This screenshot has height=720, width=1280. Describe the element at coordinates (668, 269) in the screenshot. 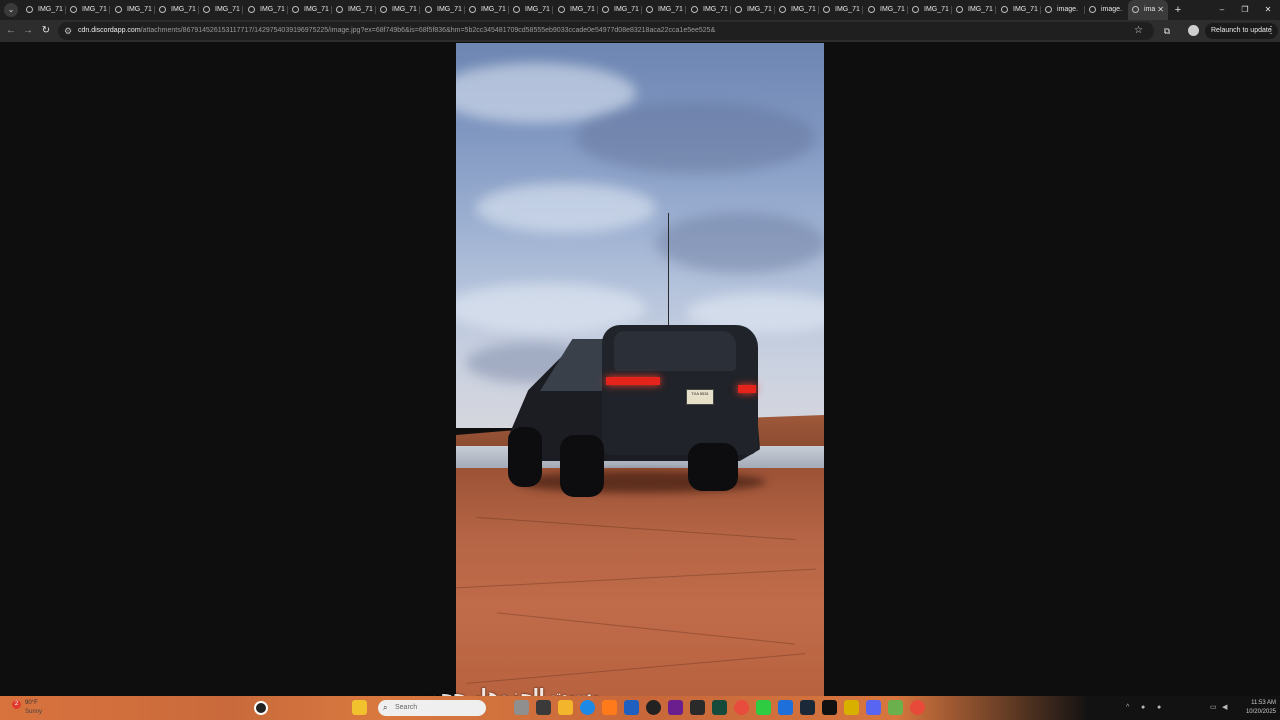

I see `photo-antenna` at that location.